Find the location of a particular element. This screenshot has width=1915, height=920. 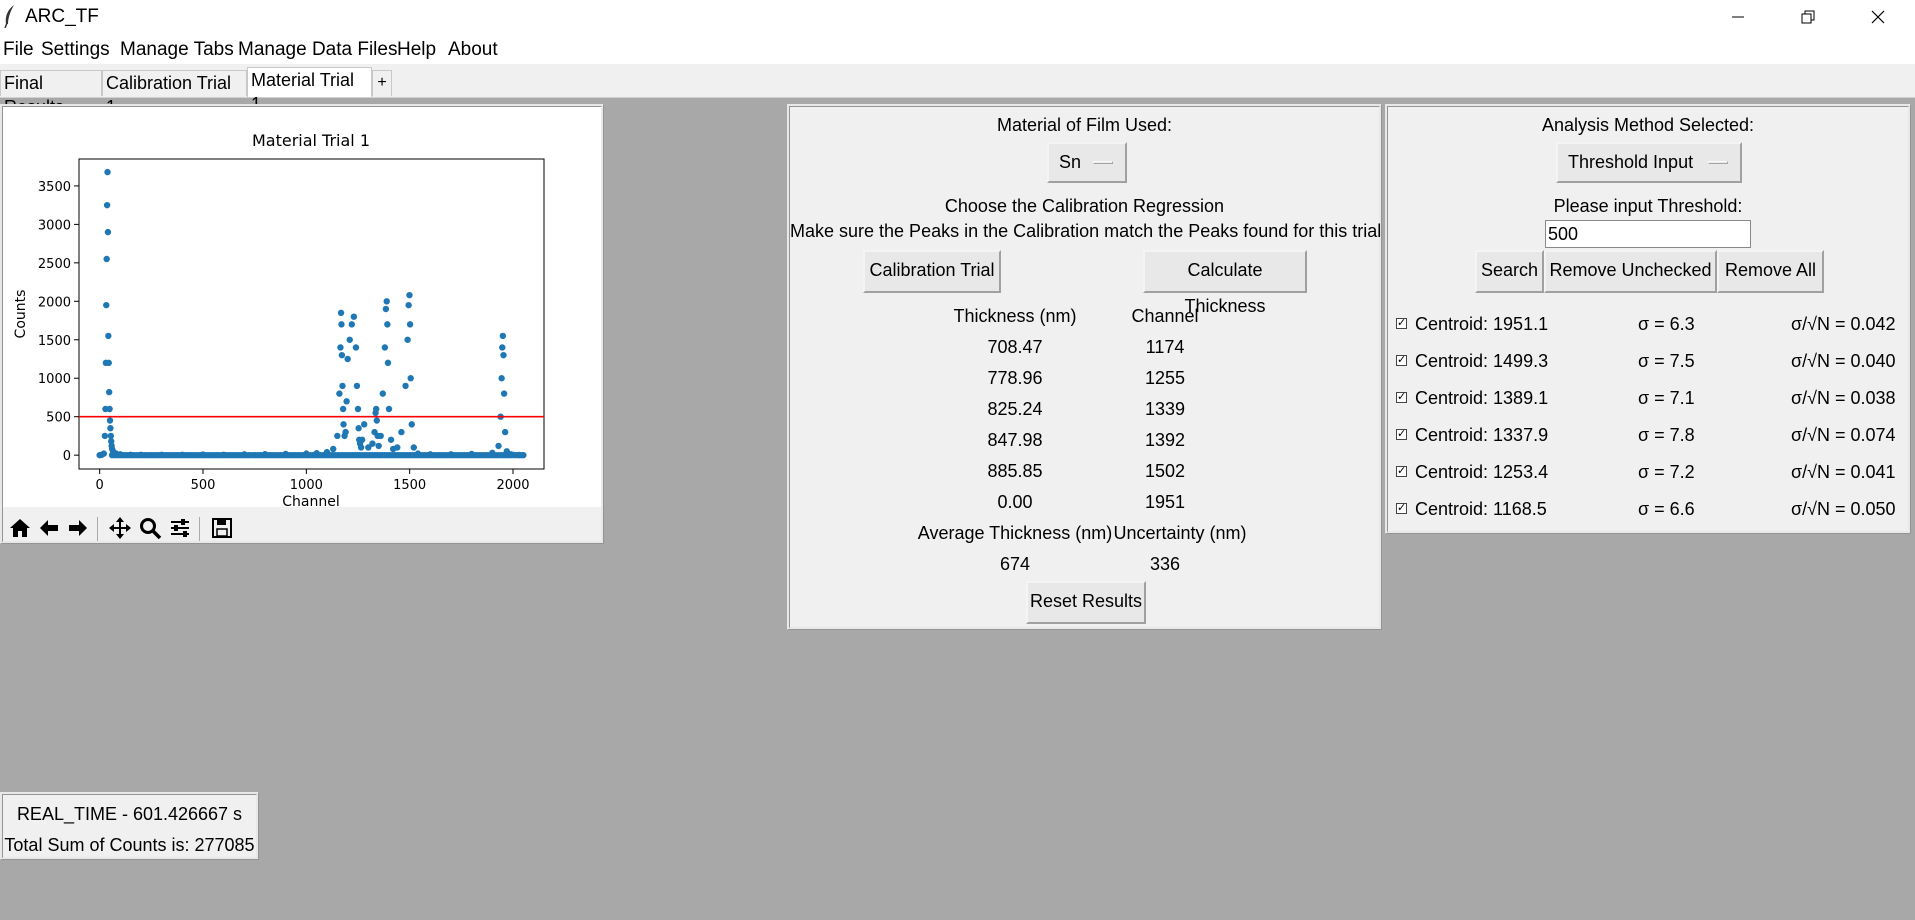

remove-all-button: Remove All is located at coordinates (1770, 271).